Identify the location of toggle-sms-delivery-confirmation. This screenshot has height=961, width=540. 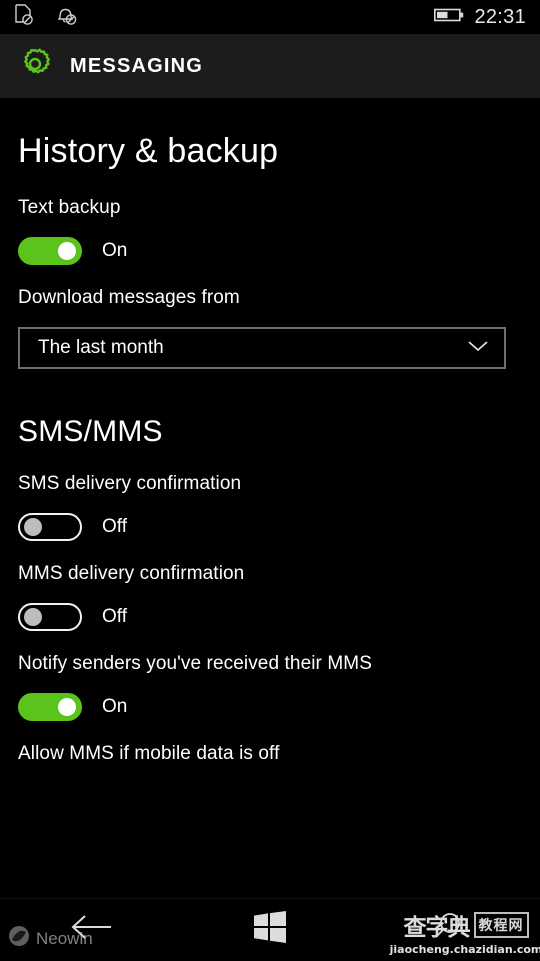
(50, 527).